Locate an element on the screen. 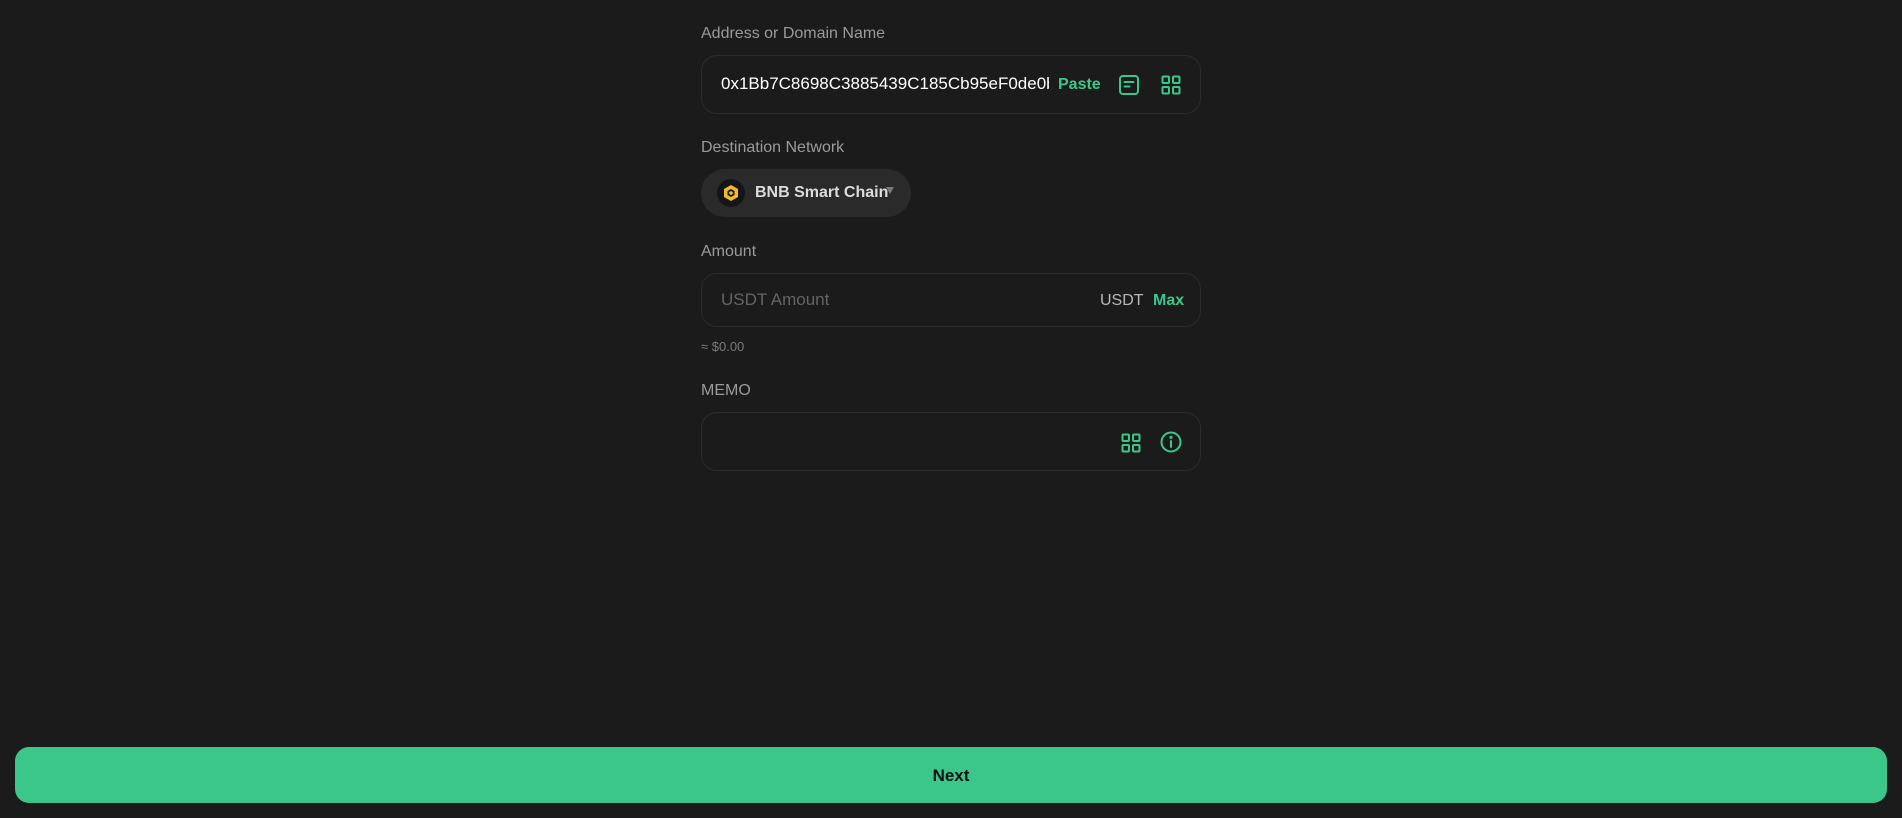 The height and width of the screenshot is (818, 1902). address-label: Address or Domain Name is located at coordinates (793, 33).